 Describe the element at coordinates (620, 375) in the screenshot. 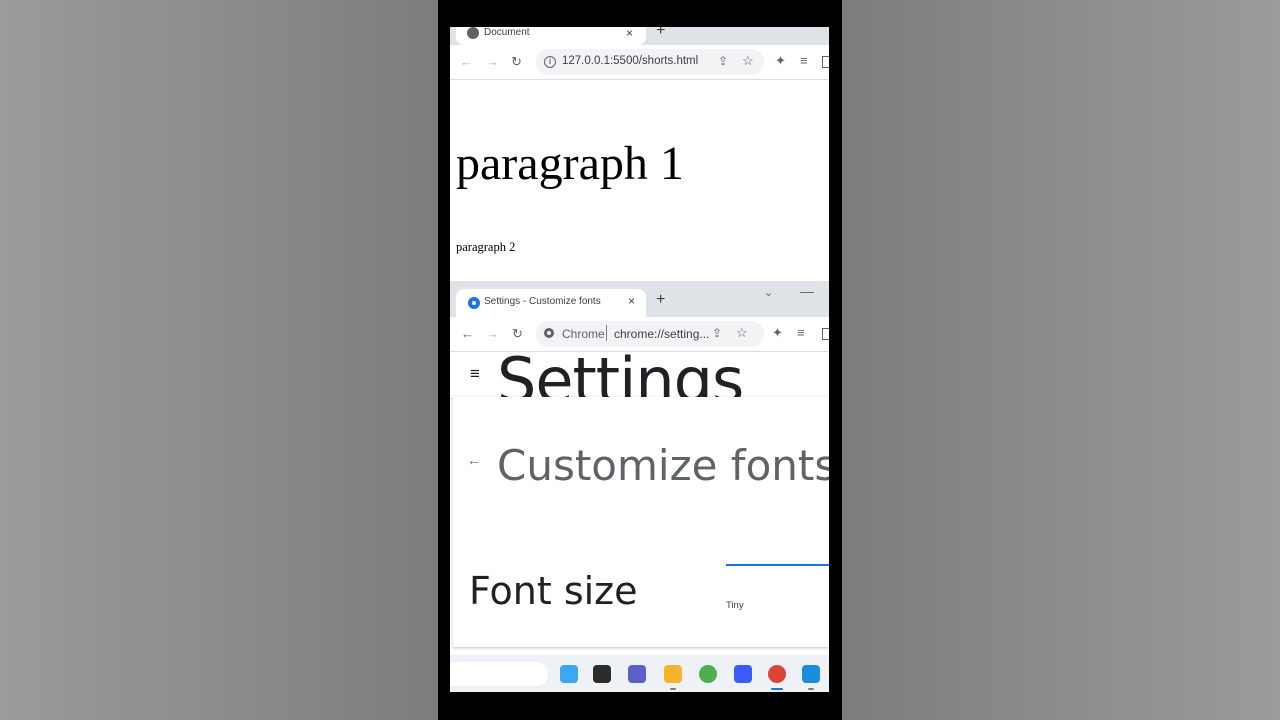

I see `settings-title: Settings` at that location.